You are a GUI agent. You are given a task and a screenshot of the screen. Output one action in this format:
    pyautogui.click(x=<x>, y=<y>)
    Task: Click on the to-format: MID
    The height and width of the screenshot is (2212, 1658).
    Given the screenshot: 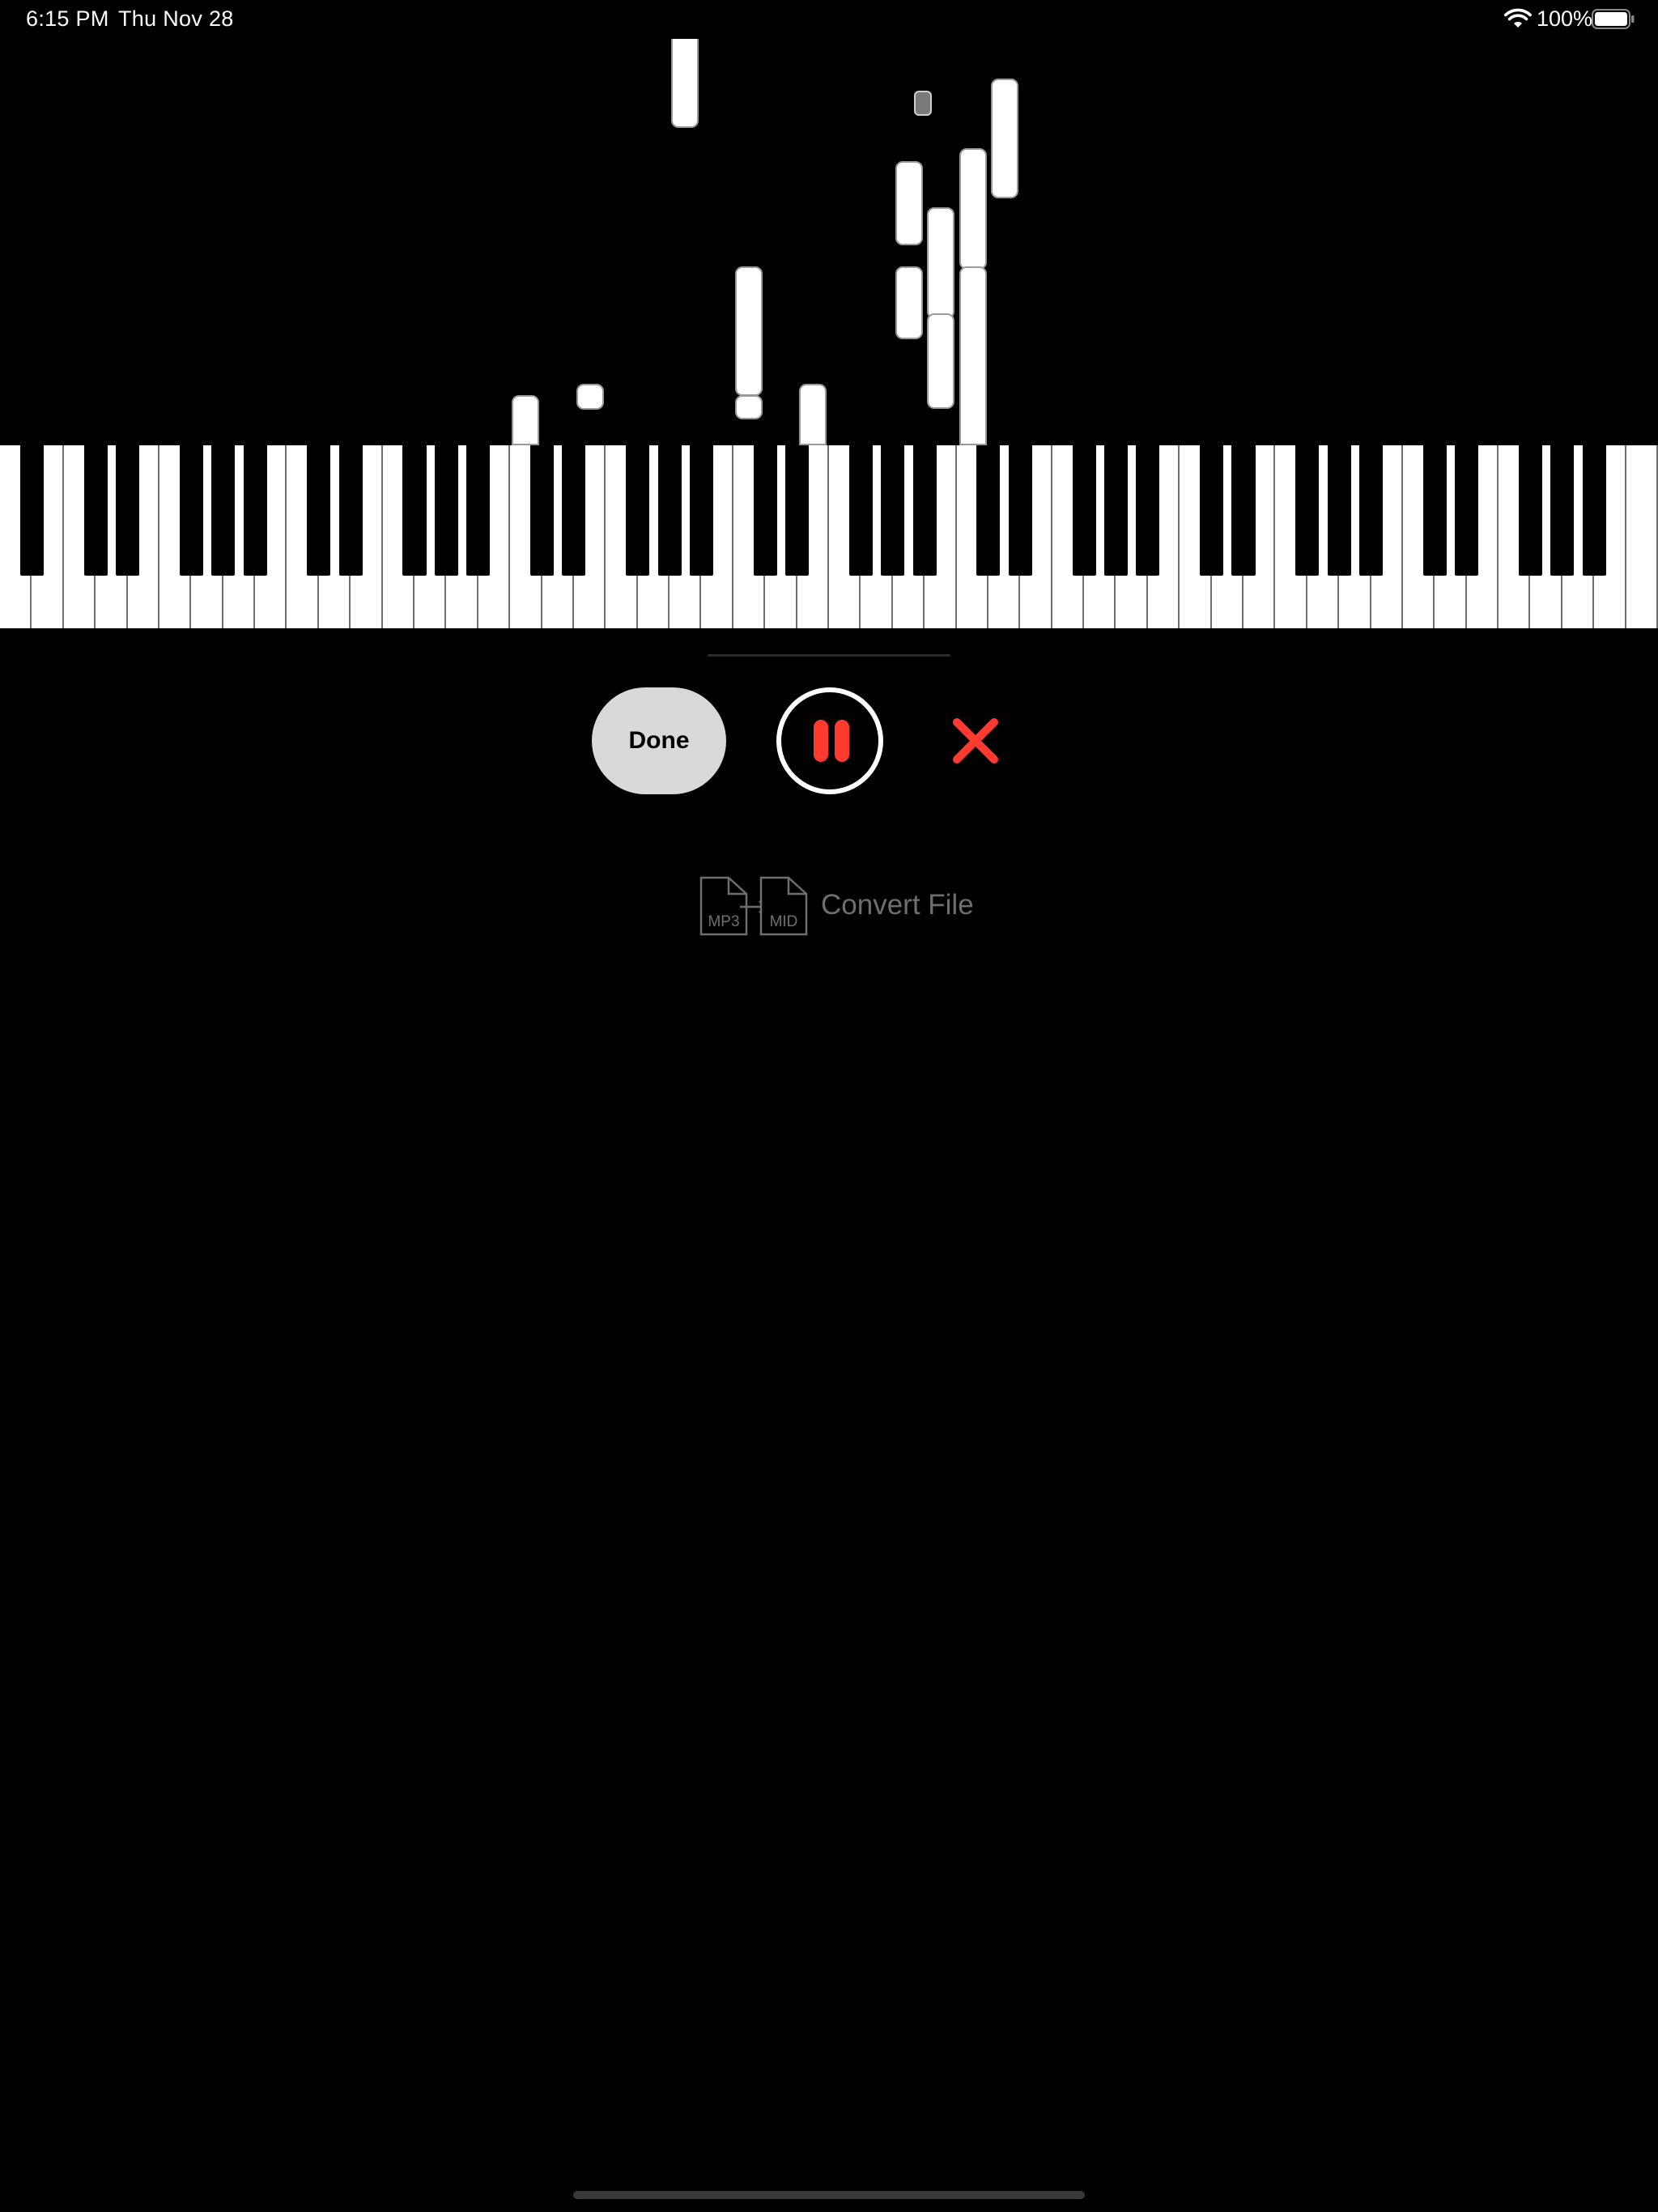 What is the action you would take?
    pyautogui.click(x=784, y=921)
    